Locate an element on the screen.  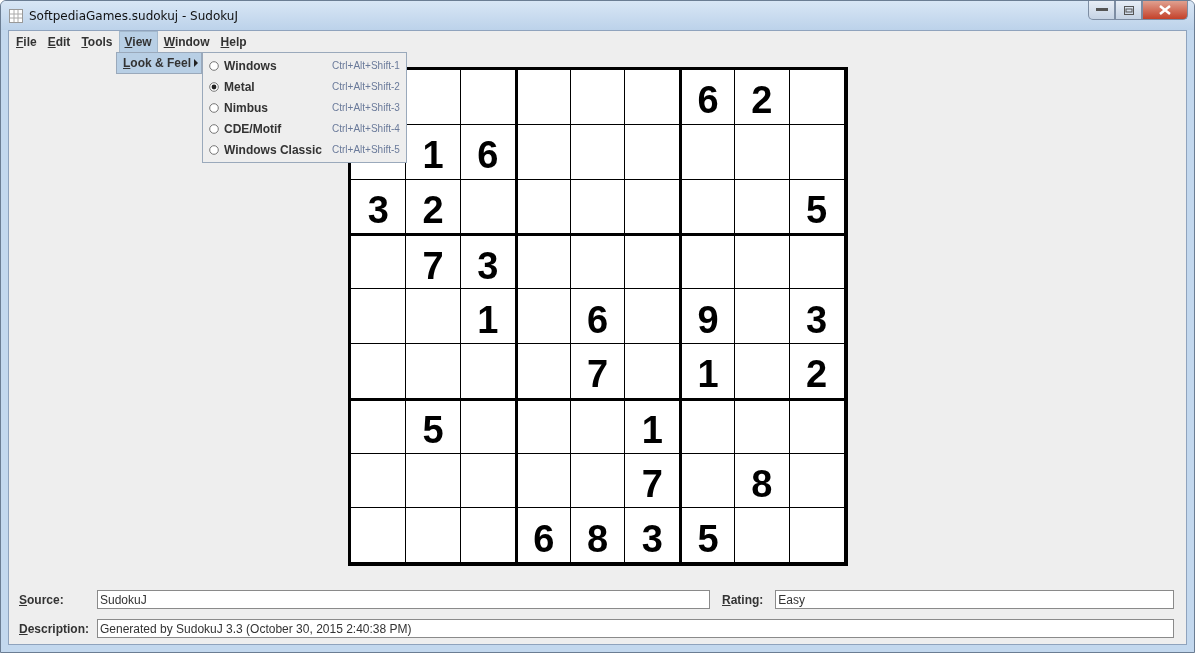
field-label: Description: is located at coordinates (54, 628).